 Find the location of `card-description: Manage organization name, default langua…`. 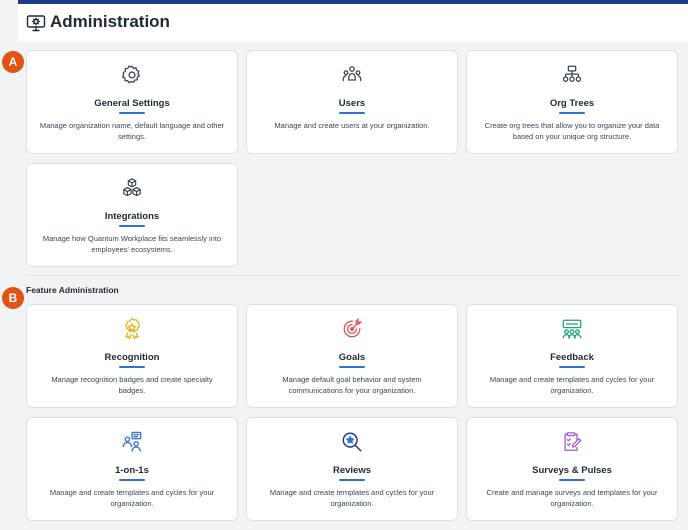

card-description: Manage organization name, default langua… is located at coordinates (132, 131).